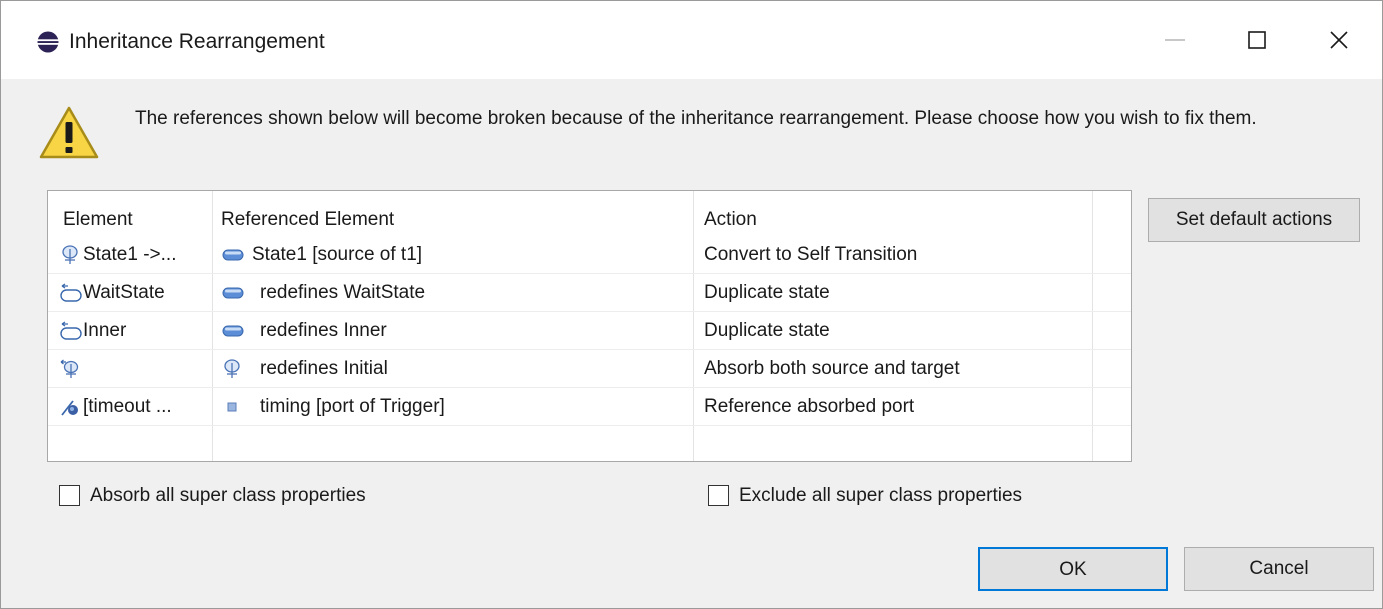 The image size is (1383, 609). I want to click on title-bar: Inheritance Rearrangement, so click(691, 40).